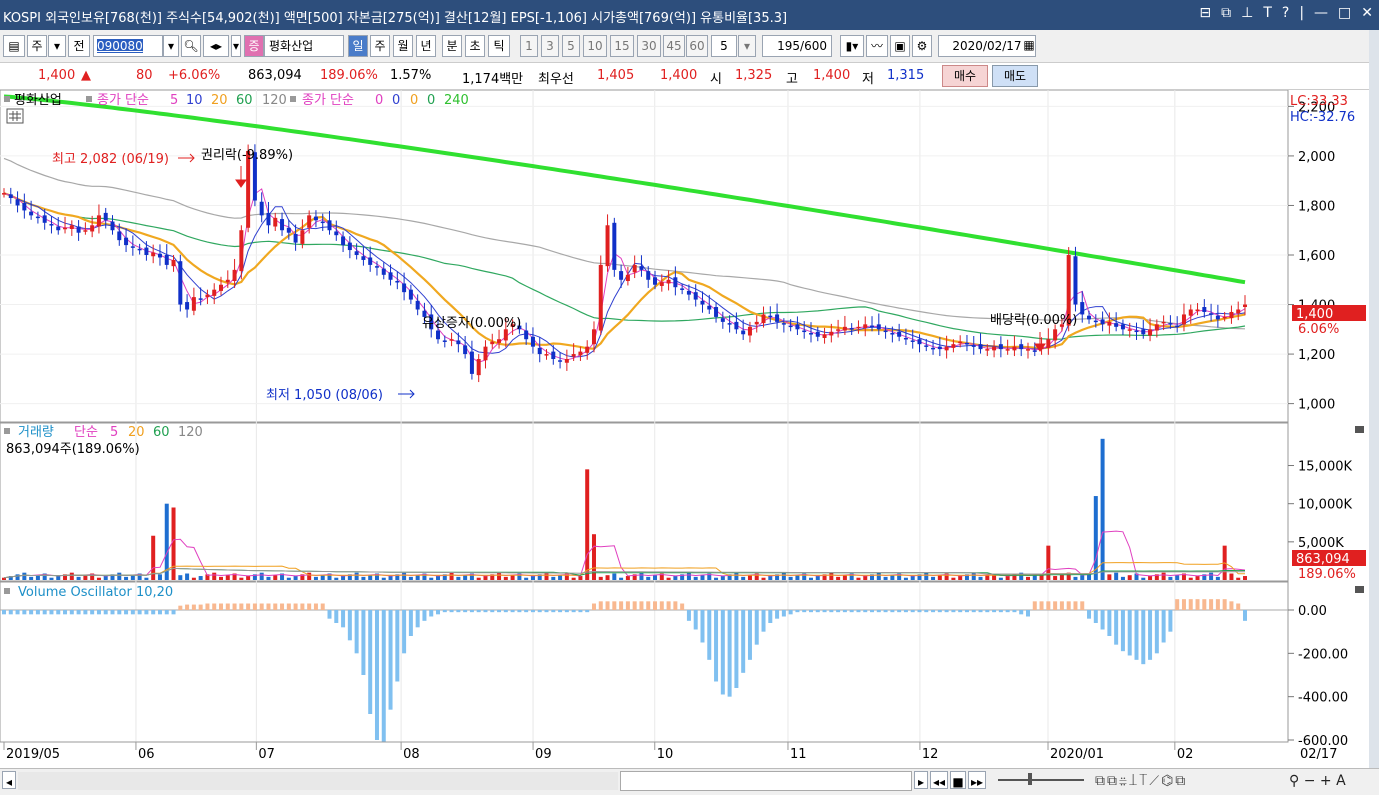 Image resolution: width=1379 pixels, height=795 pixels. Describe the element at coordinates (900, 46) in the screenshot. I see `save-icon: ▣` at that location.